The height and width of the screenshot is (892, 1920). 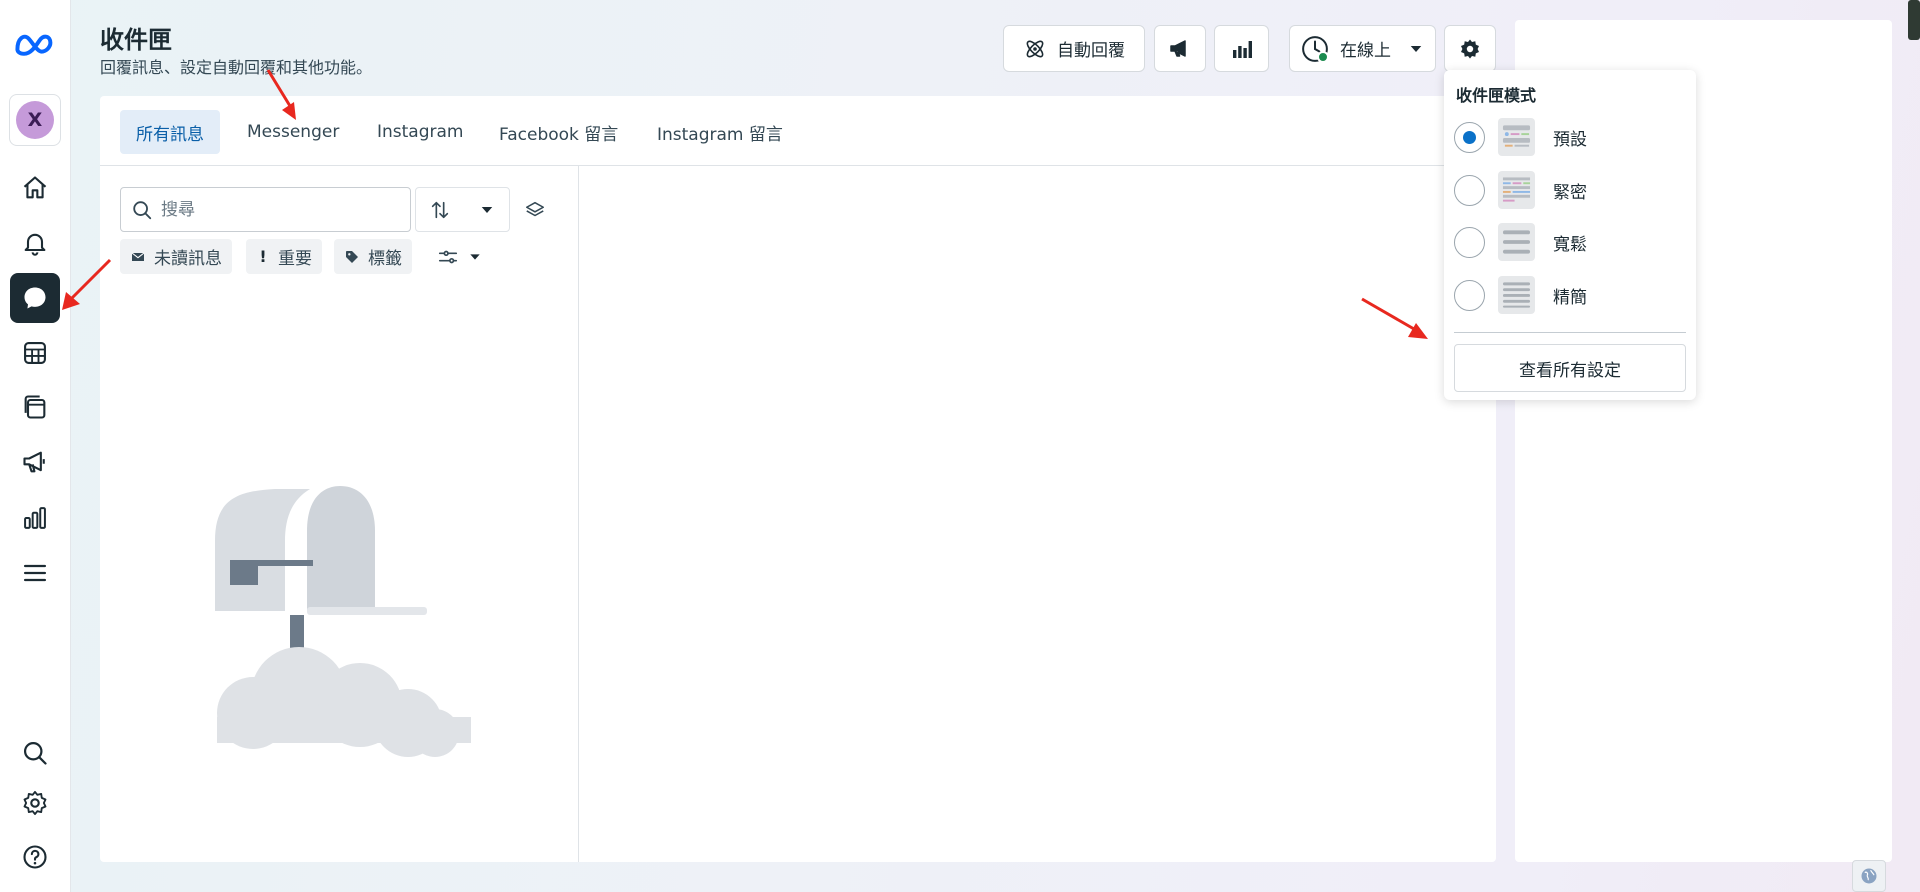 What do you see at coordinates (1516, 190) in the screenshot?
I see `compact-layout-thumbnail-icon` at bounding box center [1516, 190].